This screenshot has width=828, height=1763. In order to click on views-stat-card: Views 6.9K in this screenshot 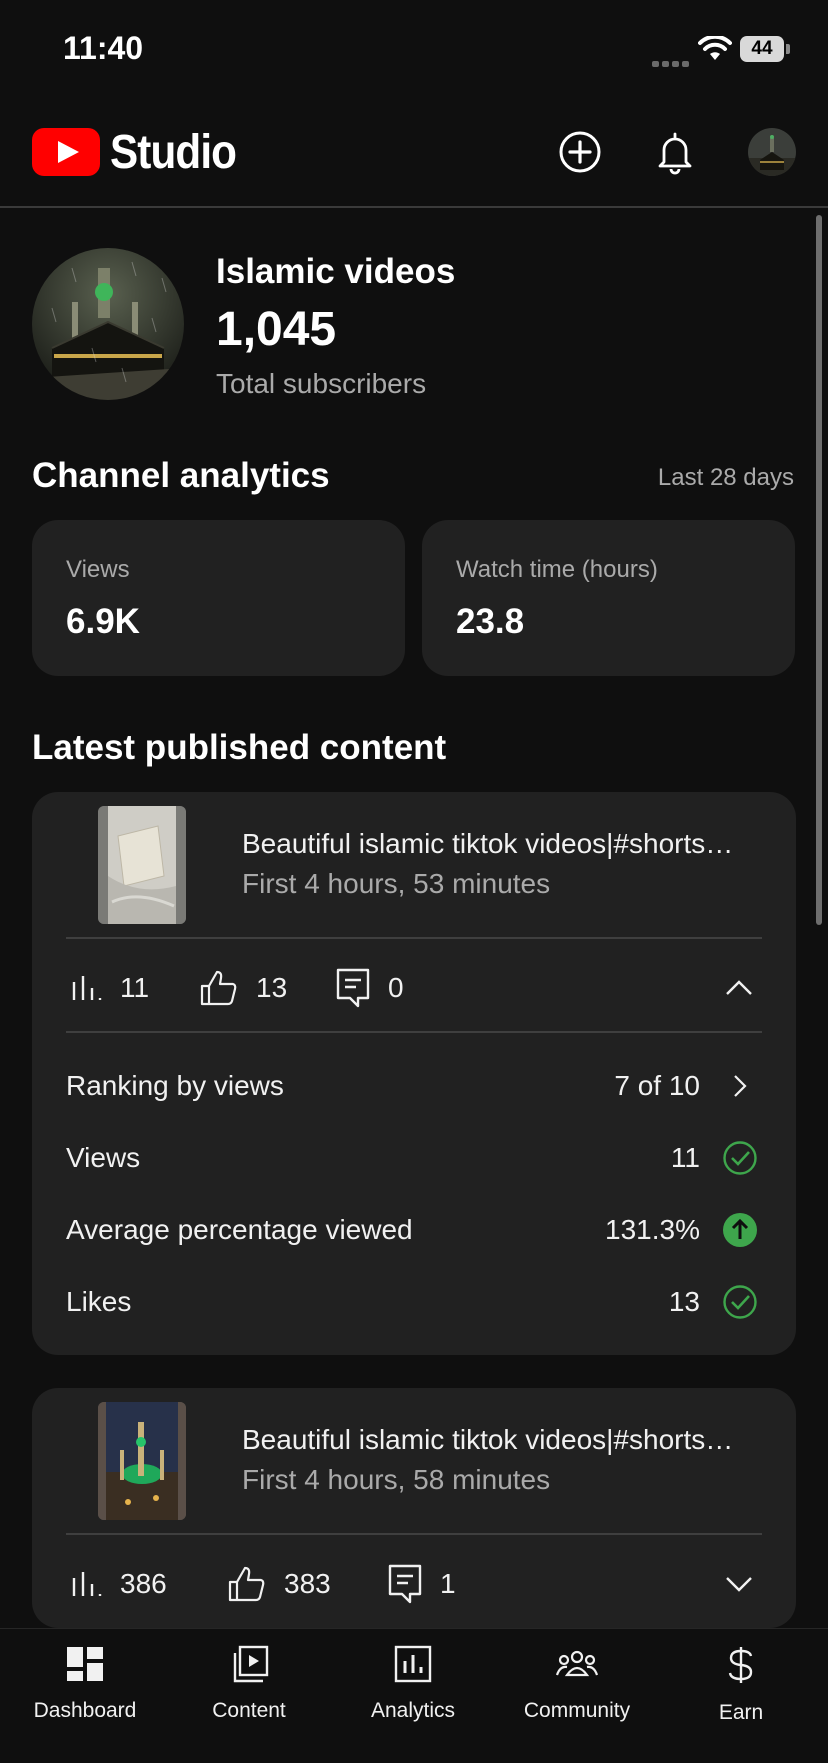, I will do `click(218, 598)`.